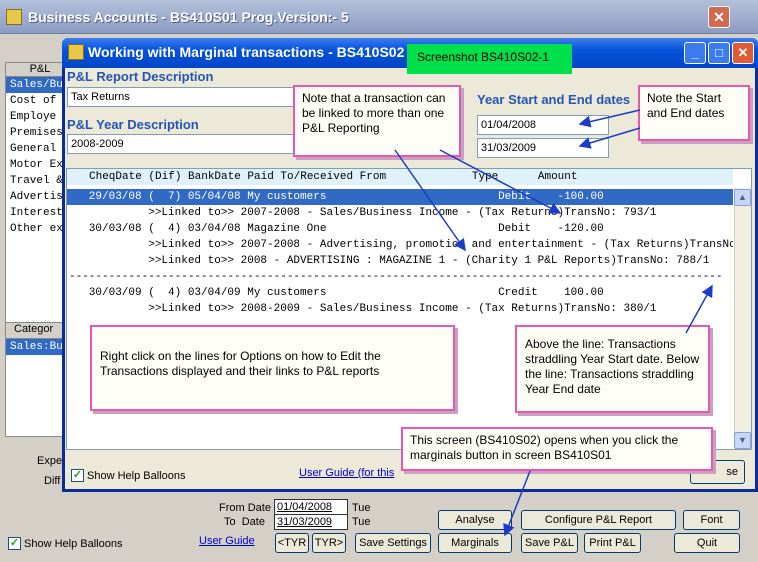 This screenshot has height=562, width=758. Describe the element at coordinates (699, 309) in the screenshot. I see `arrow-to-separator` at that location.